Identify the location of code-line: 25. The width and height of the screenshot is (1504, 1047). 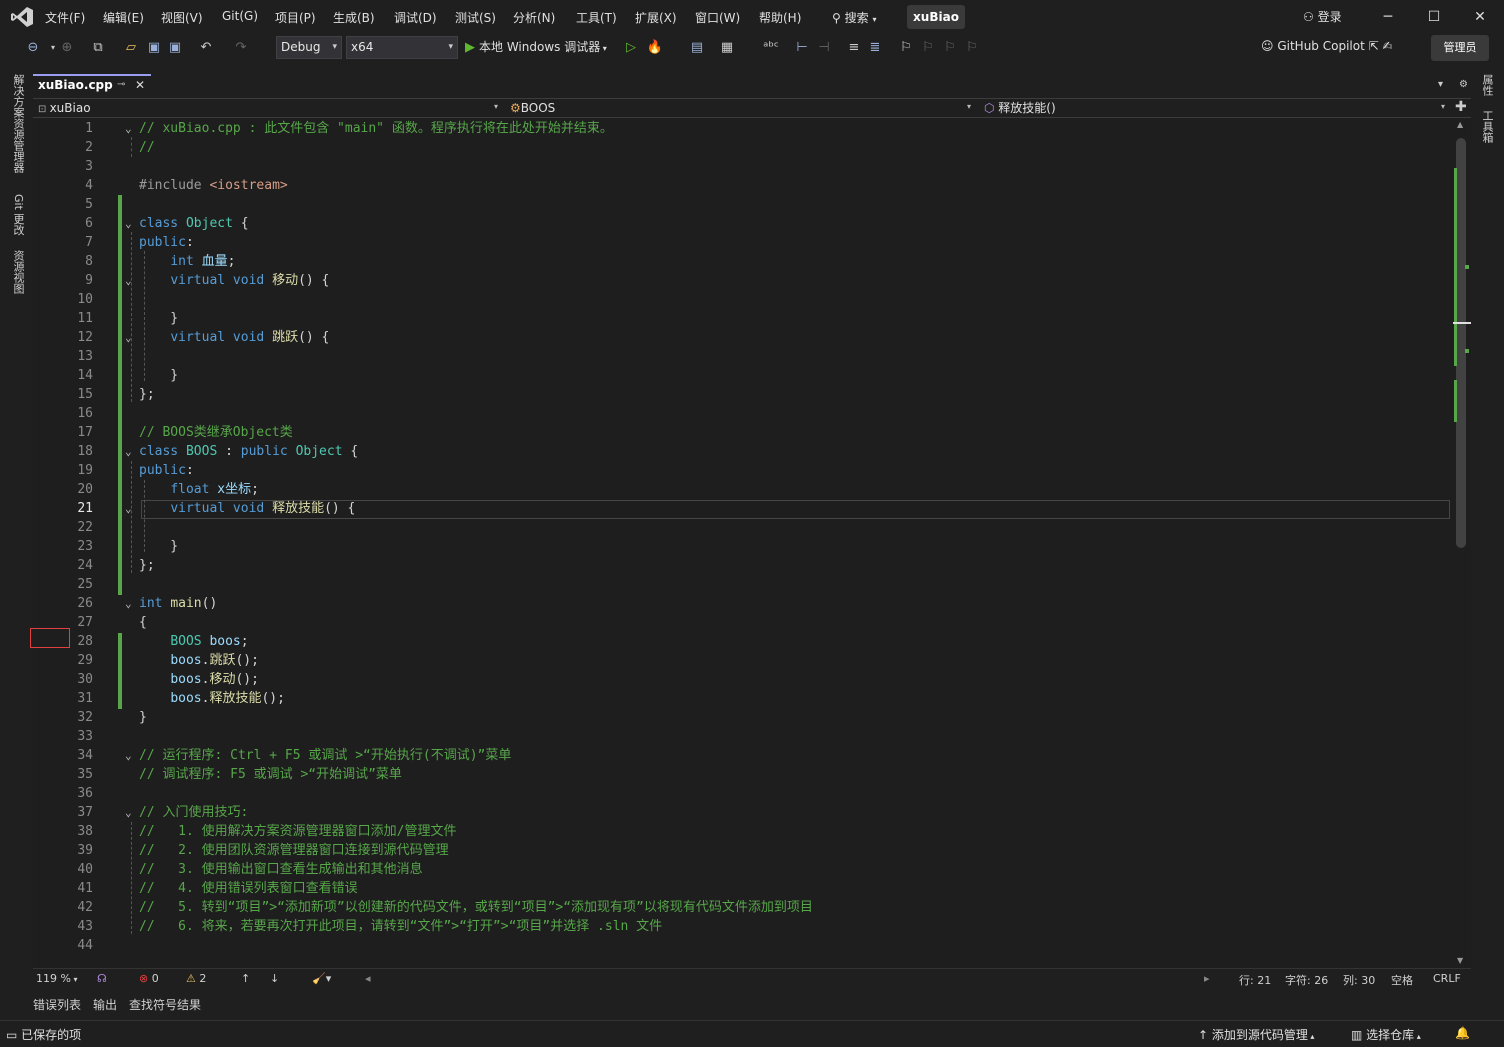
(743, 584).